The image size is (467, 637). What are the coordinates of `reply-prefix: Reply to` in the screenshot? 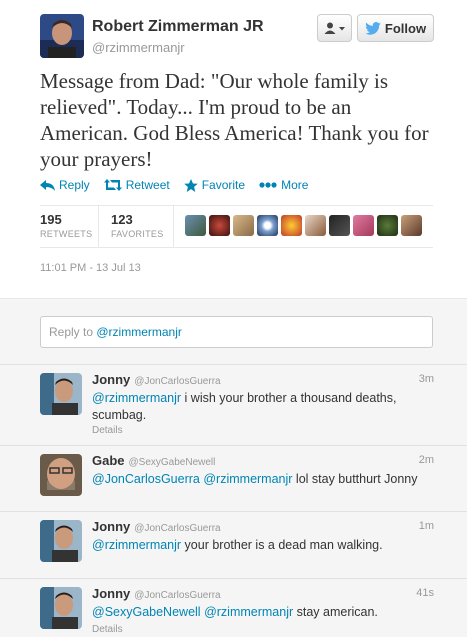 It's located at (73, 332).